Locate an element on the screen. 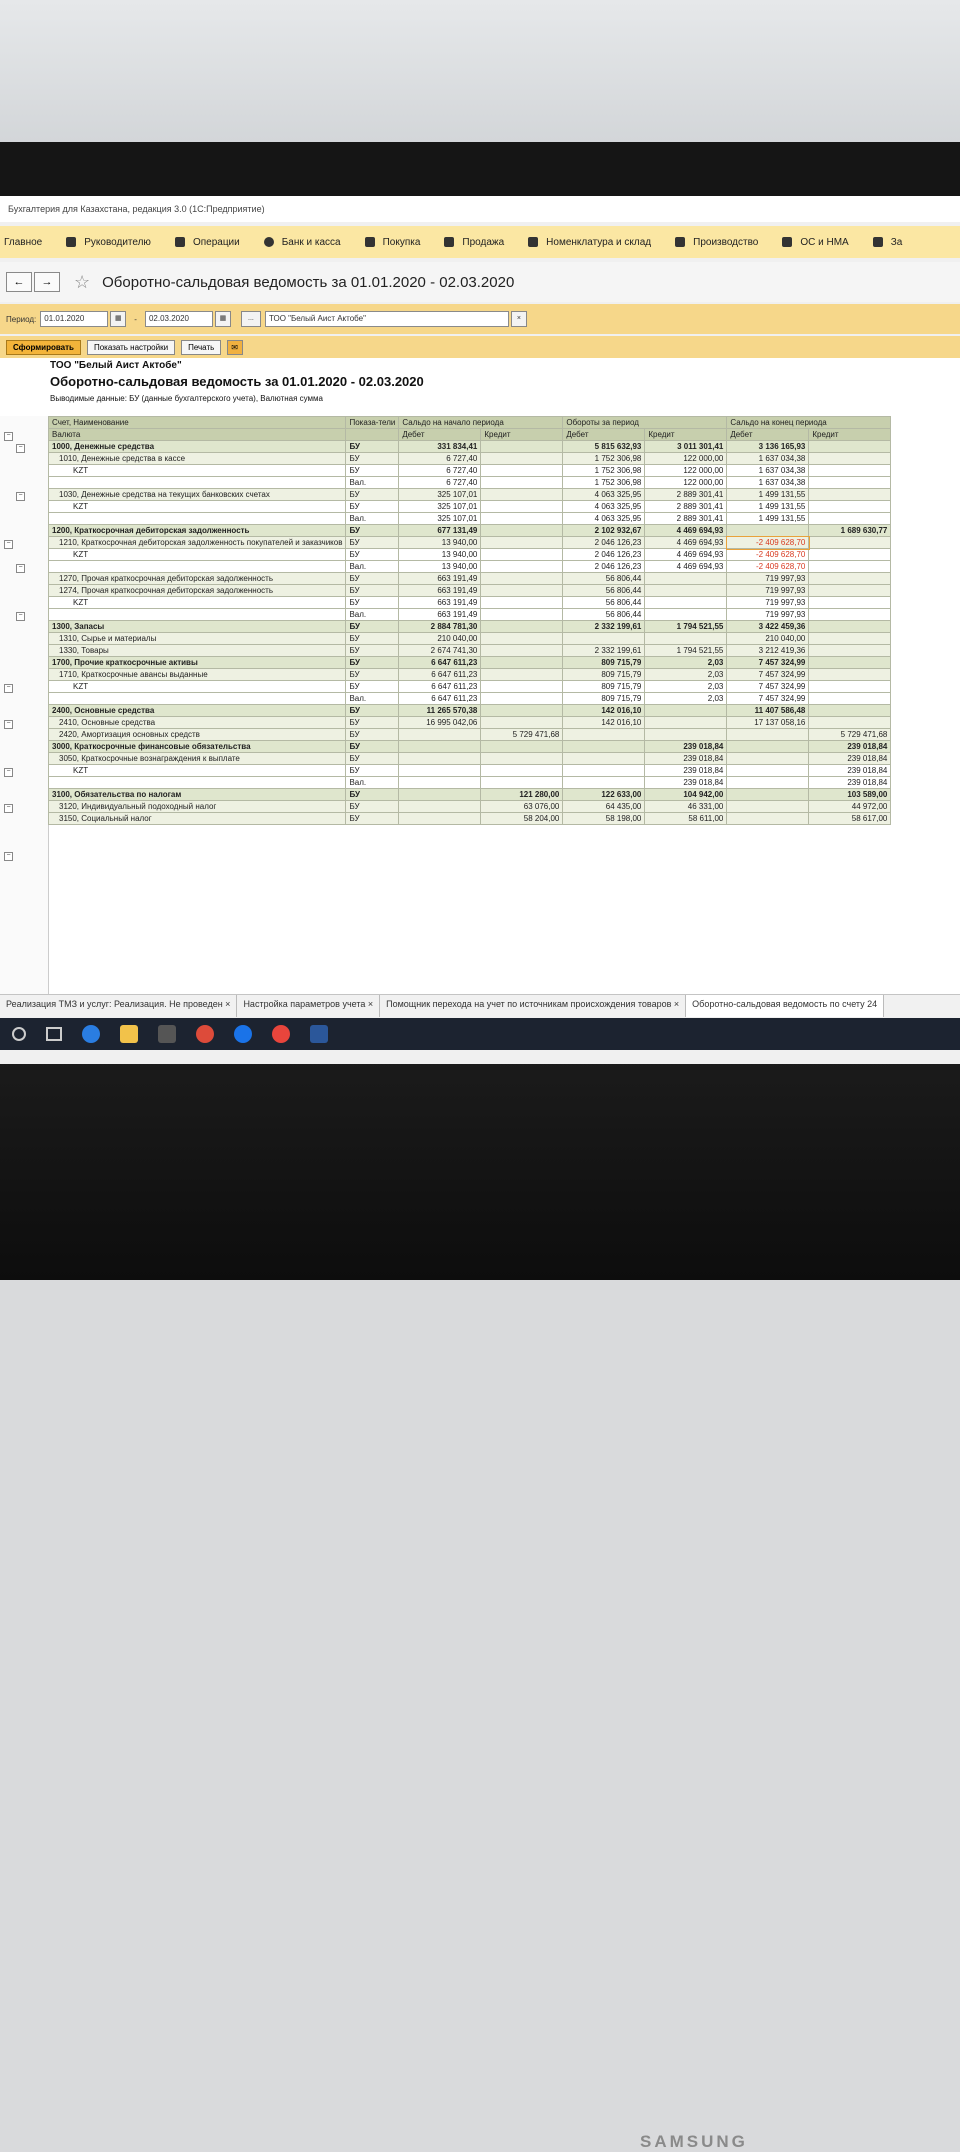  report-row: KZT БУ 663 191,49 56 806,44 719 997,93 is located at coordinates (469, 602).